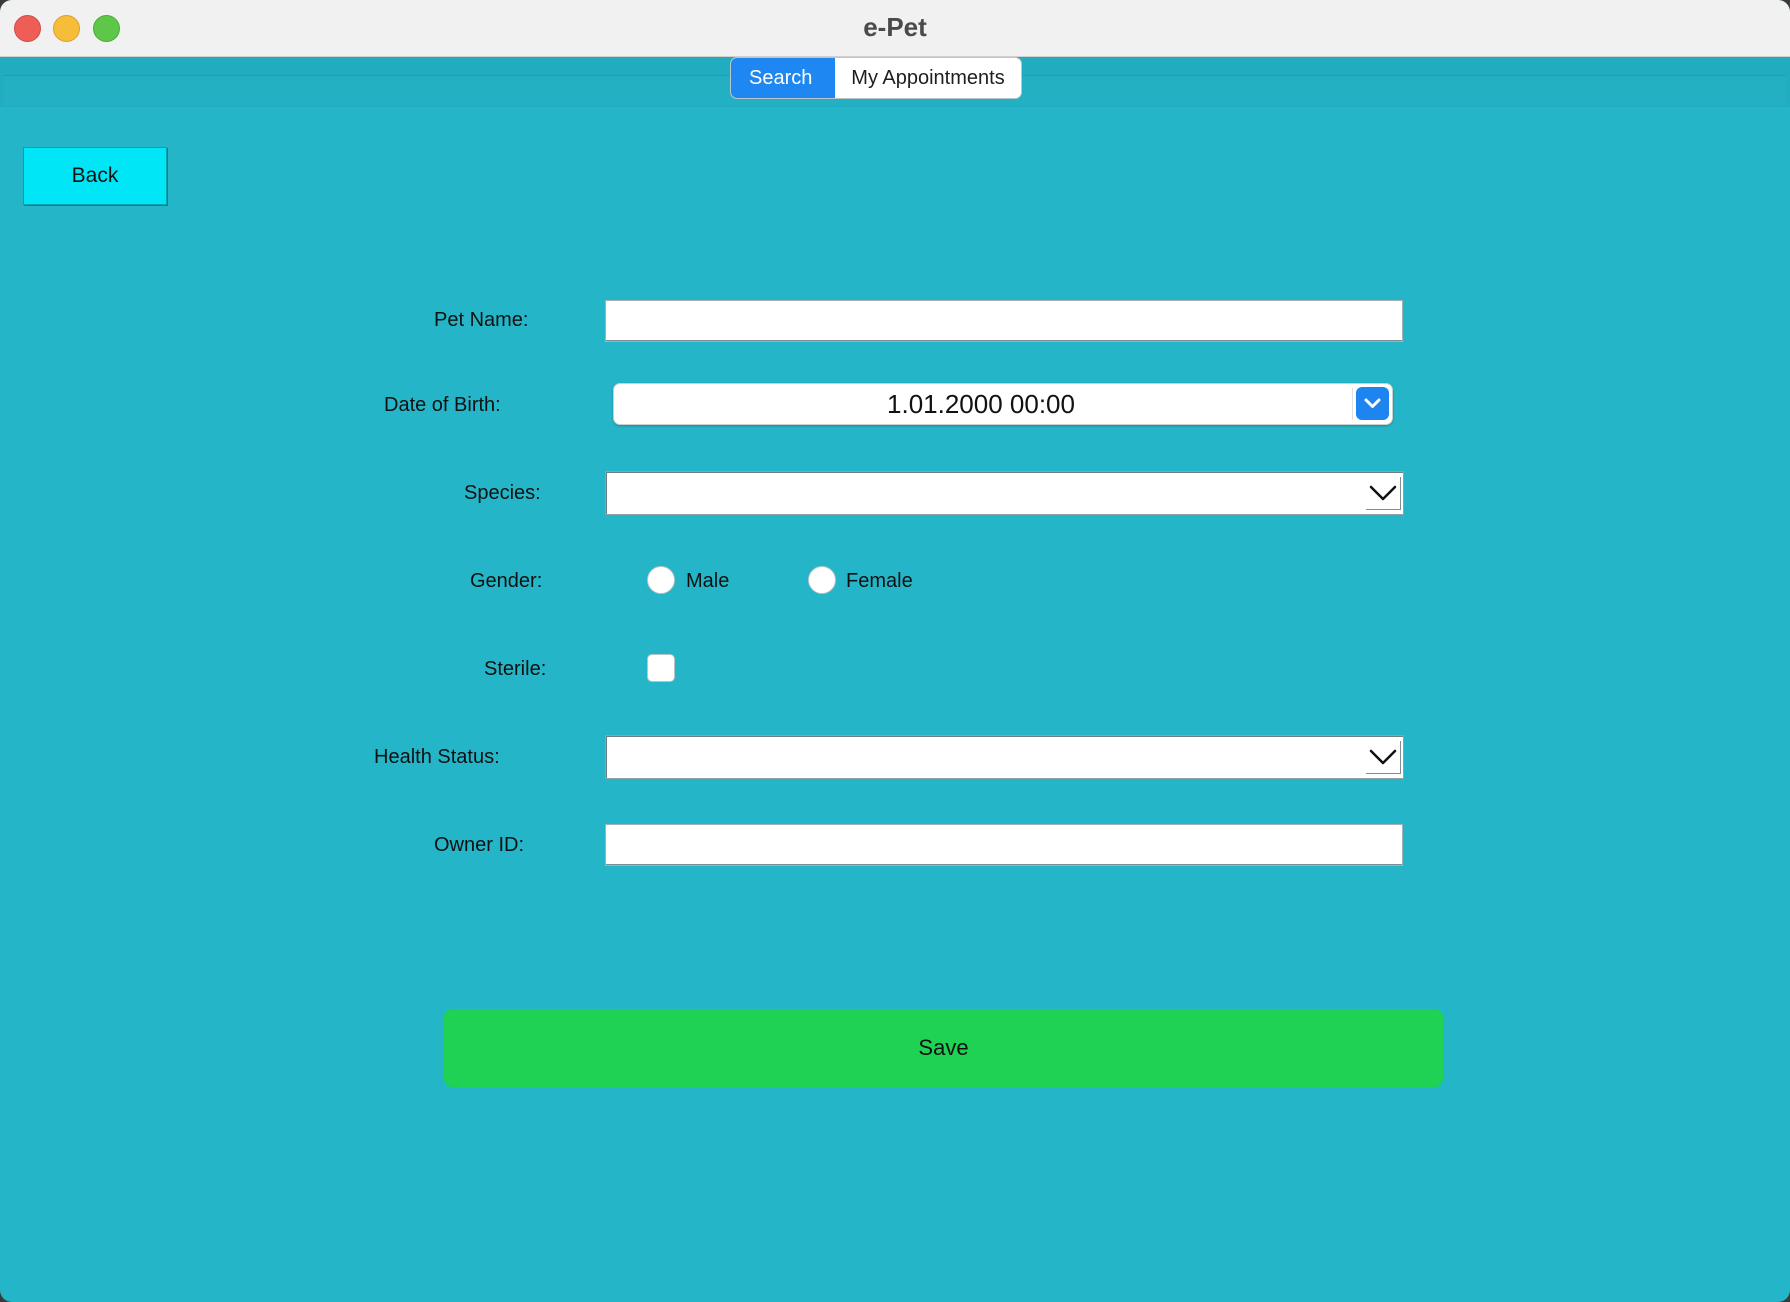 The image size is (1790, 1302). Describe the element at coordinates (661, 580) in the screenshot. I see `gender-male-radio` at that location.